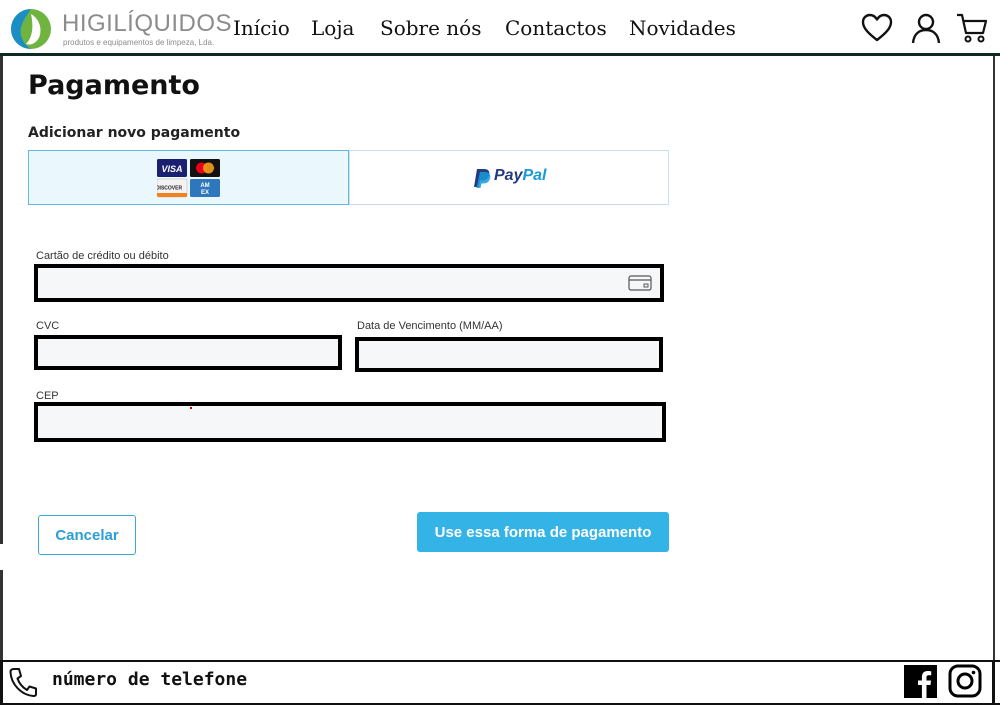 The height and width of the screenshot is (705, 1000). I want to click on svg-text: VISA, so click(171, 169).